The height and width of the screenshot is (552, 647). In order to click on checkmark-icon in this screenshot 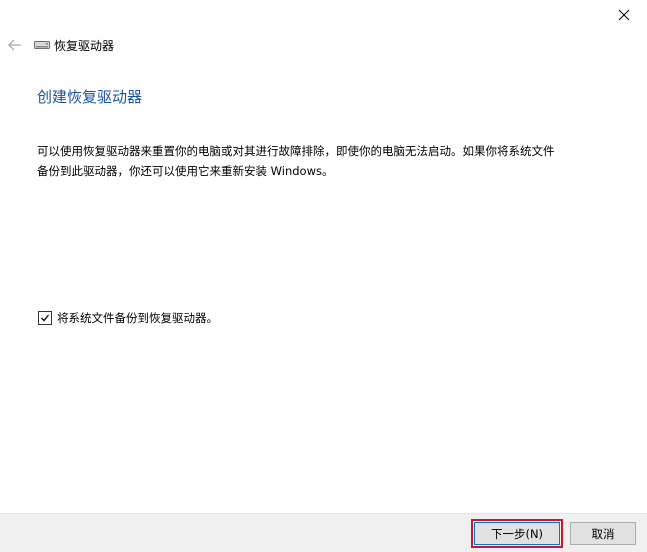, I will do `click(45, 318)`.